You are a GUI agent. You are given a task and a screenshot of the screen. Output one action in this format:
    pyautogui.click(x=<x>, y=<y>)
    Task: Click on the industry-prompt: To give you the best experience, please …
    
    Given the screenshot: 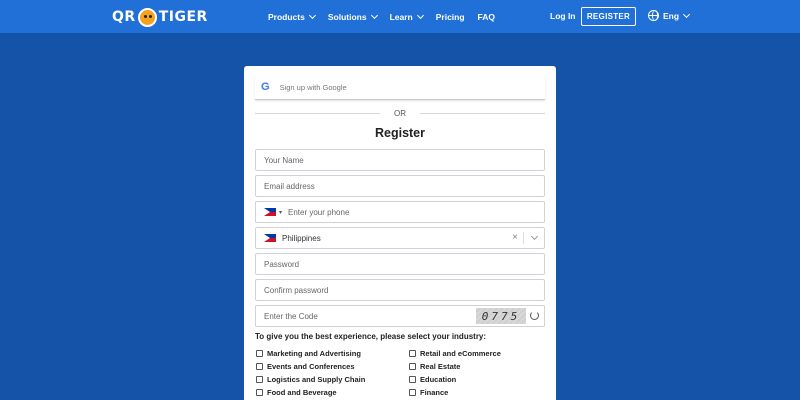 What is the action you would take?
    pyautogui.click(x=371, y=336)
    